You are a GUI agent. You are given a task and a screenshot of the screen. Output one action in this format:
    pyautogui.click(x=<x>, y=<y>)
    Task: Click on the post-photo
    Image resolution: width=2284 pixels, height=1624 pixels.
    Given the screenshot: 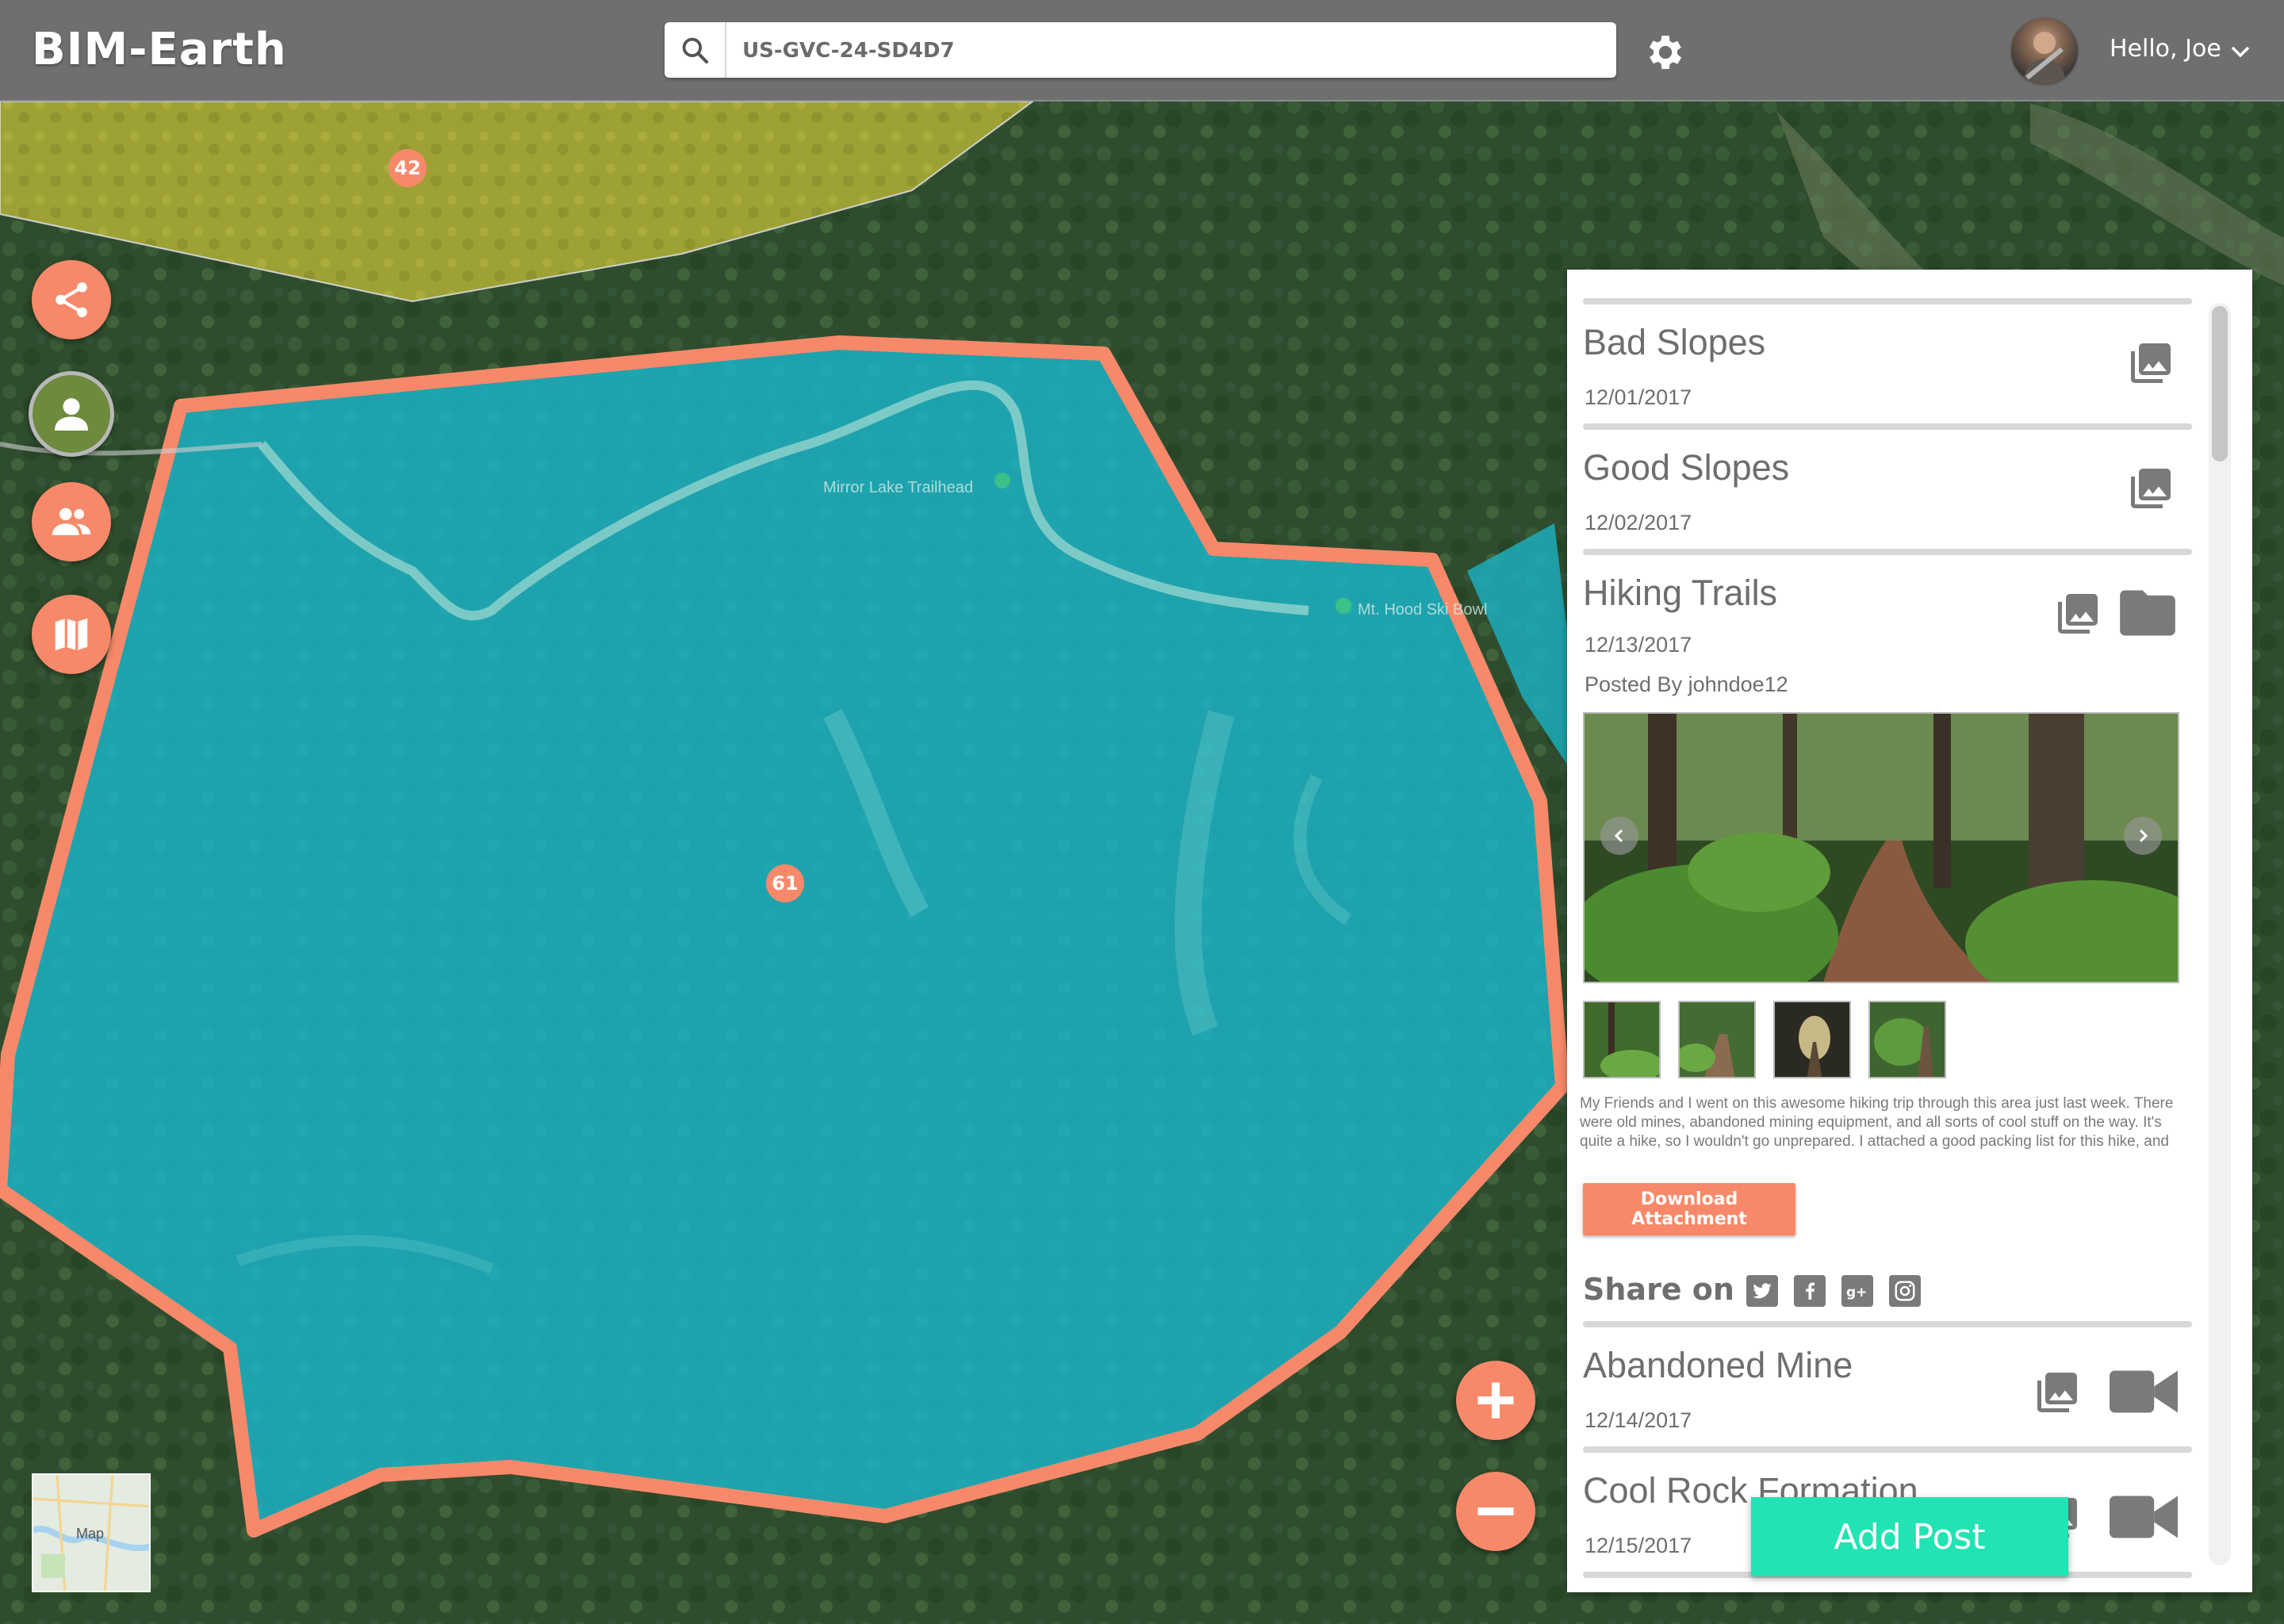 What is the action you would take?
    pyautogui.click(x=1881, y=847)
    